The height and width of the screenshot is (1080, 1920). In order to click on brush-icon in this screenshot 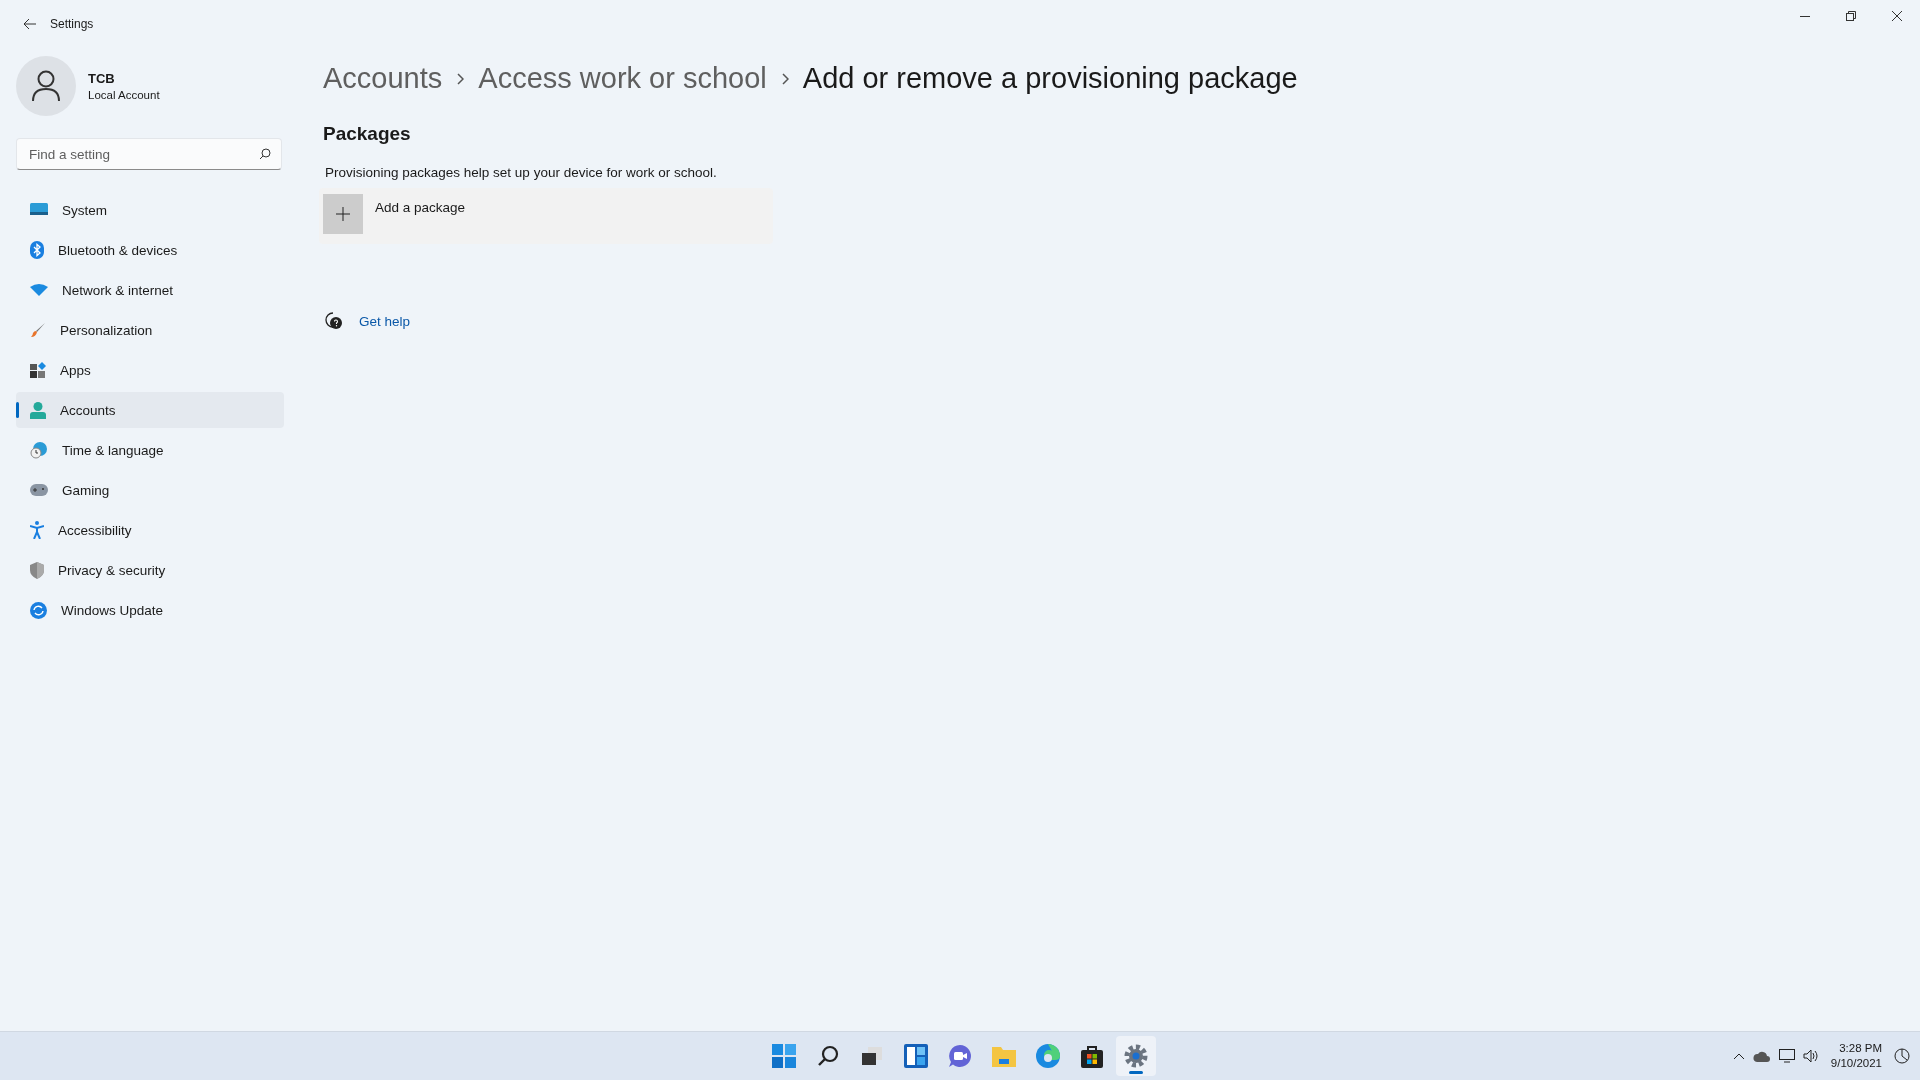, I will do `click(38, 330)`.